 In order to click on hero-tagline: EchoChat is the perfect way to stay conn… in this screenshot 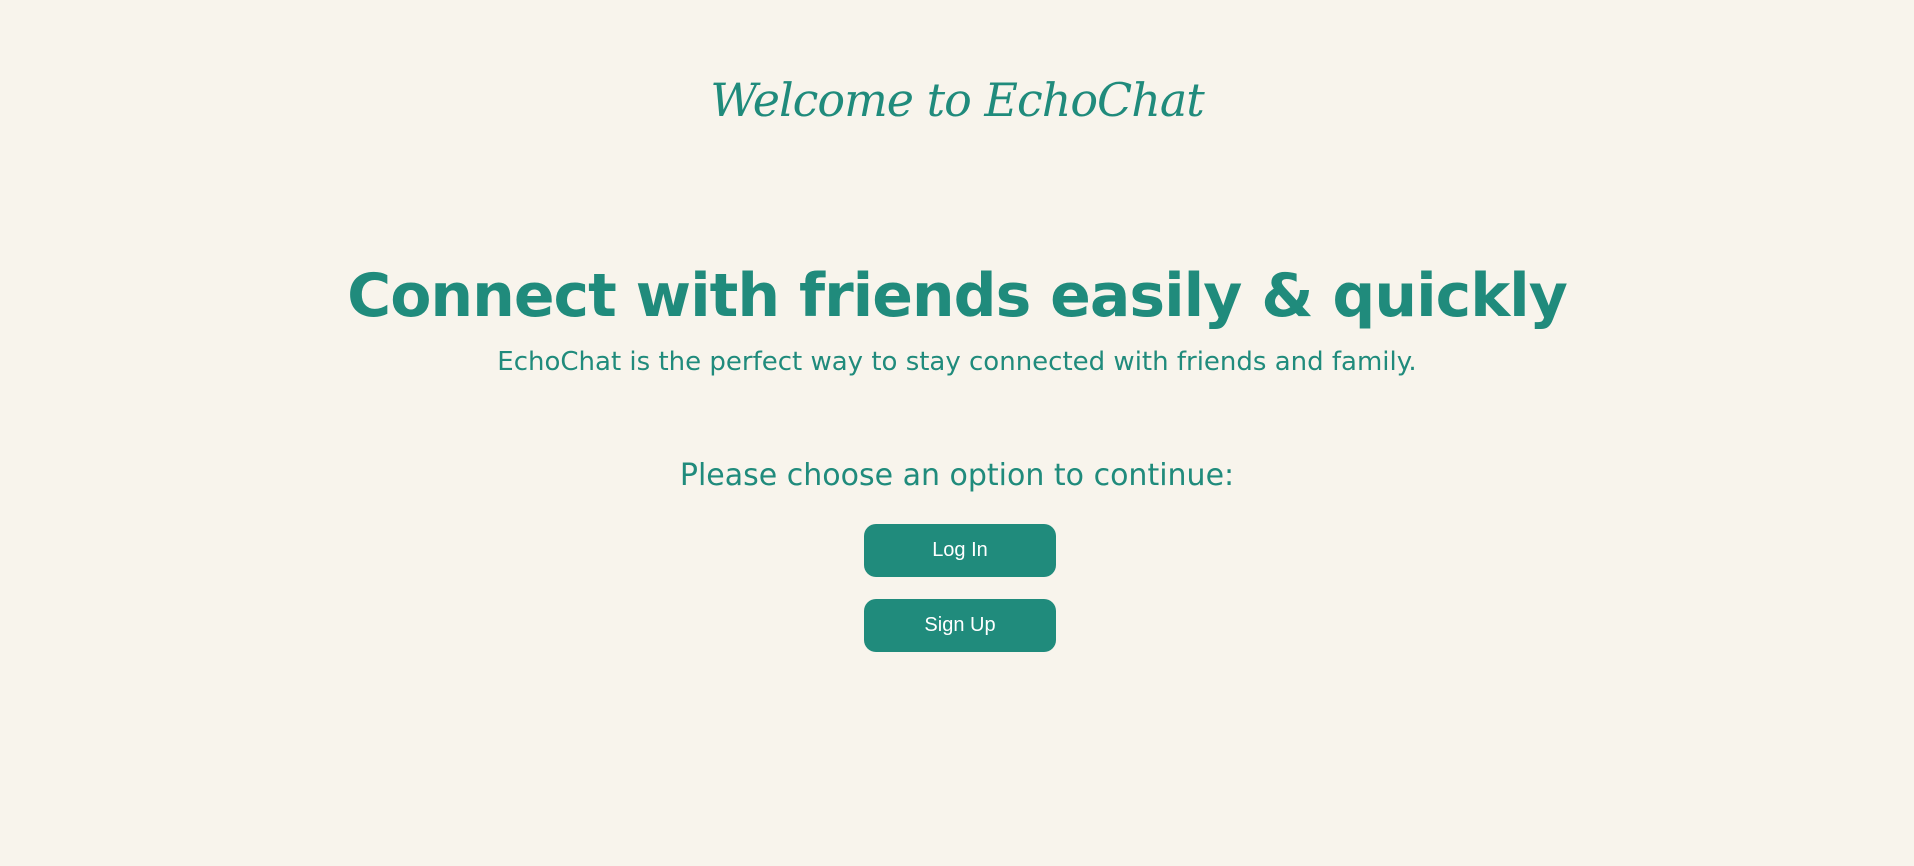, I will do `click(957, 362)`.